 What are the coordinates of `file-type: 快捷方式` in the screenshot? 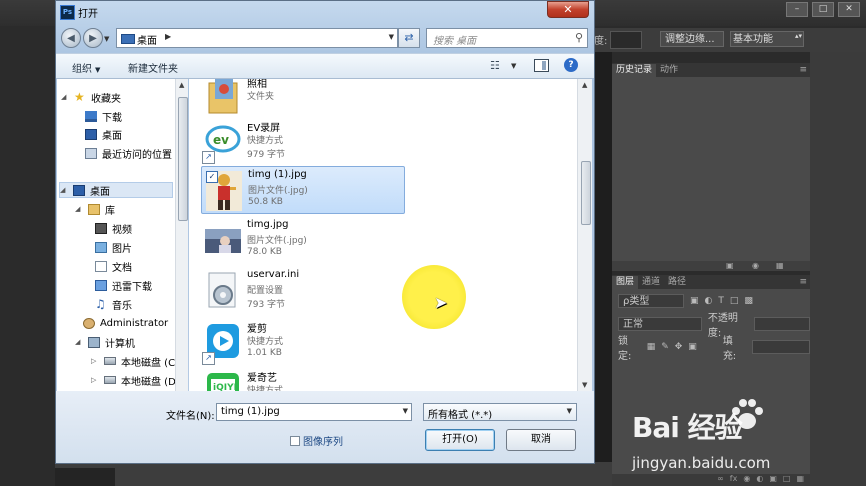 It's located at (265, 342).